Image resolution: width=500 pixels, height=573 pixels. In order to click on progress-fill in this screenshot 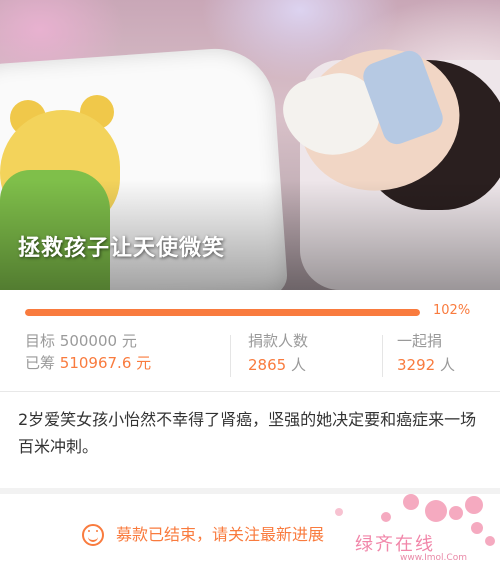, I will do `click(222, 312)`.